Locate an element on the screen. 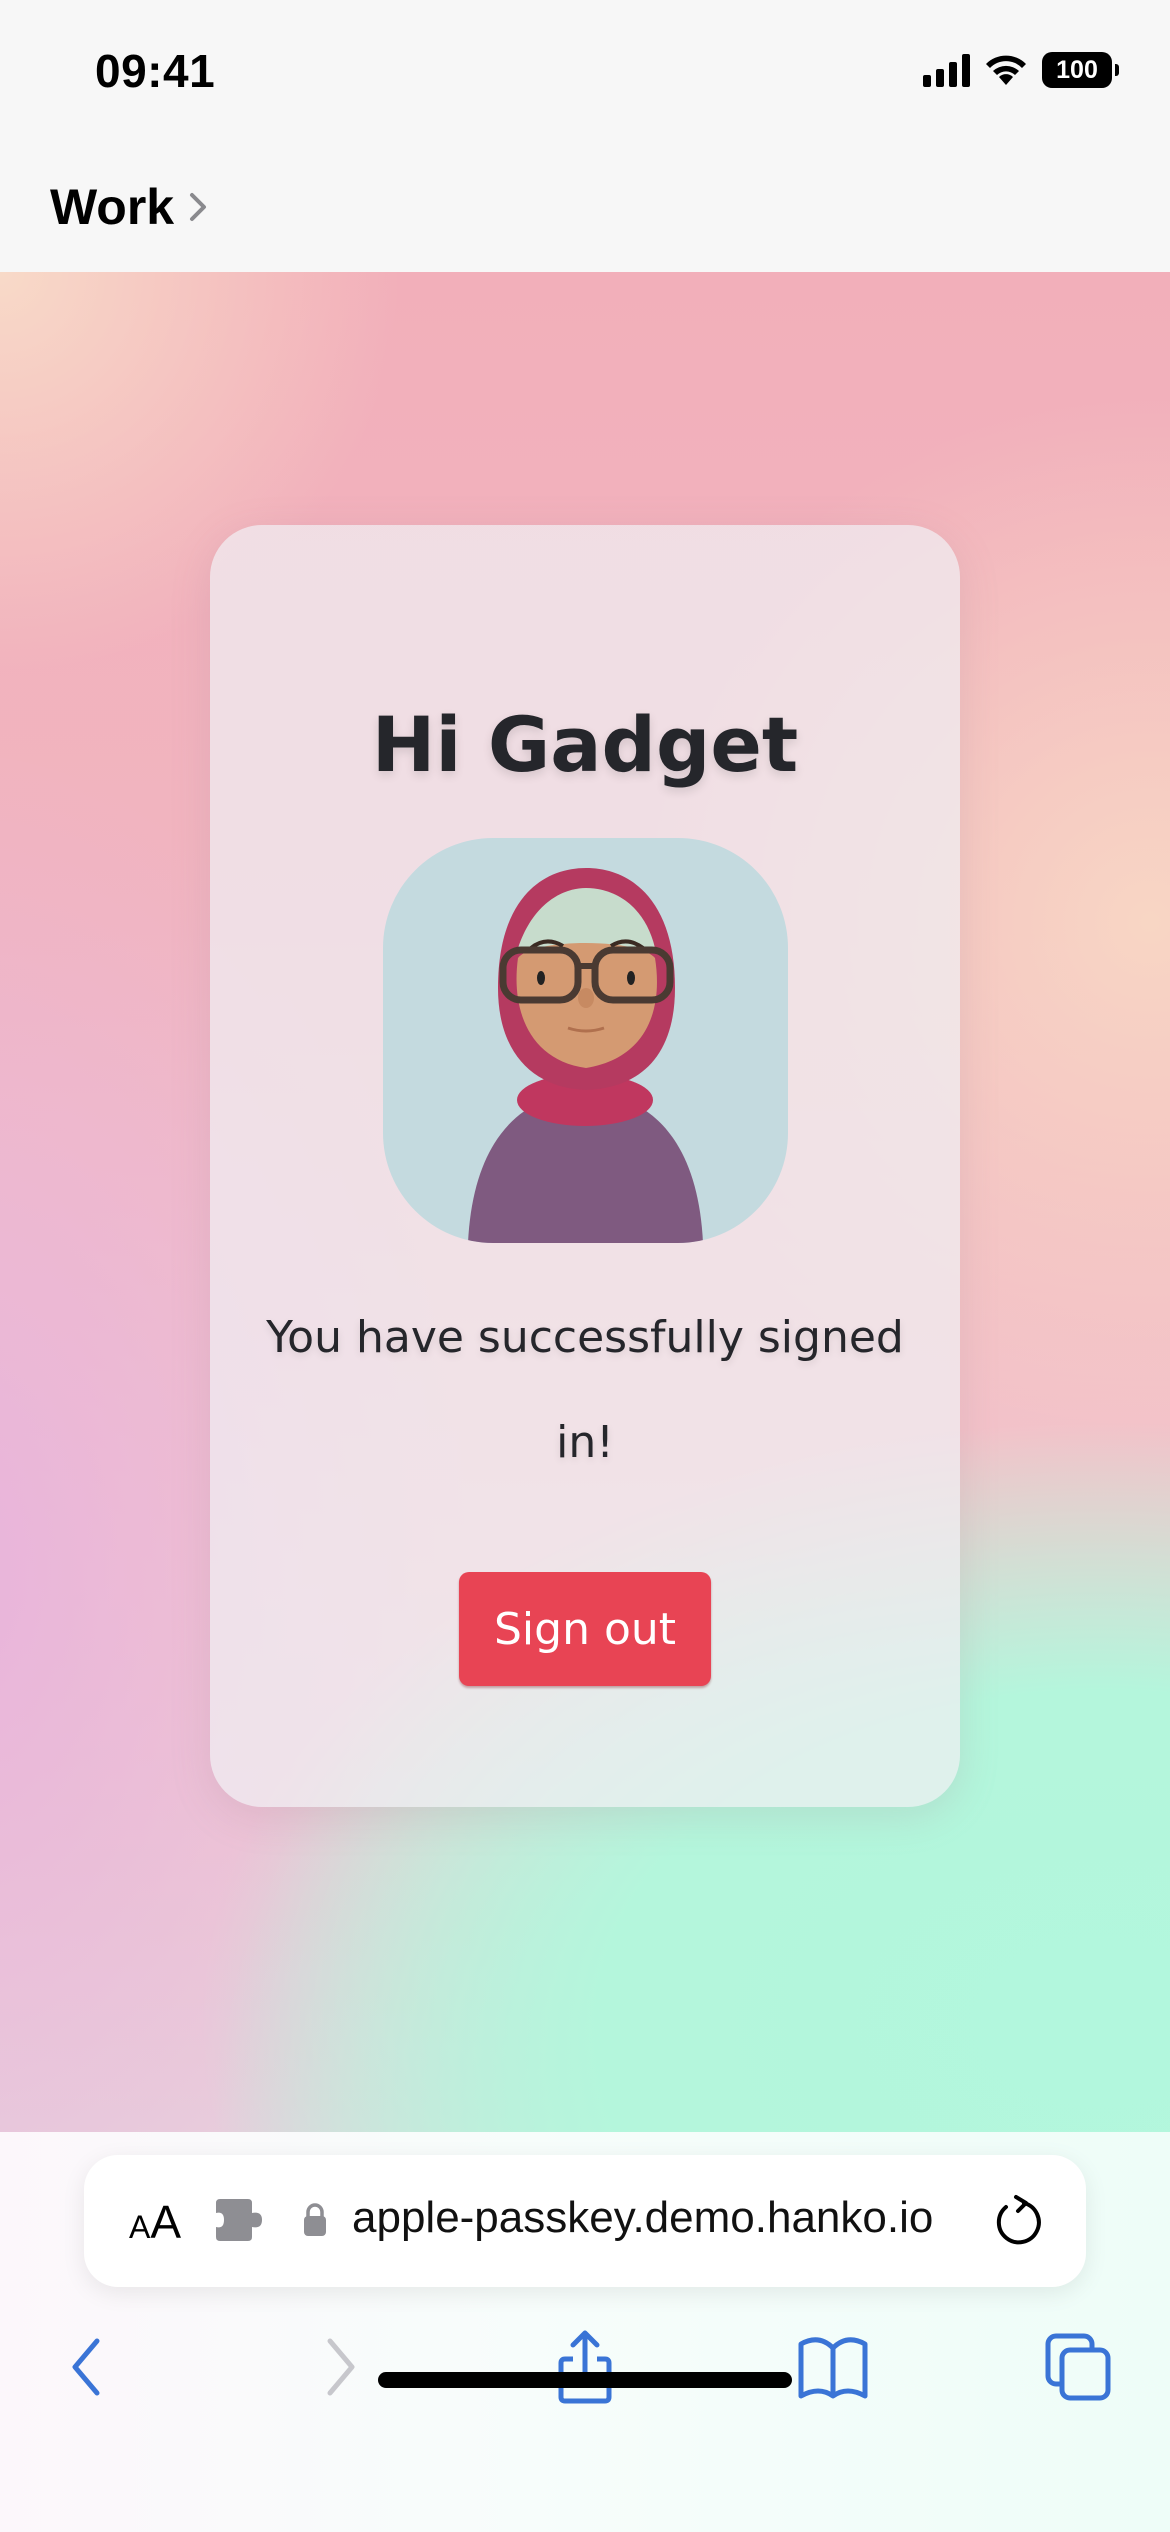 This screenshot has height=2532, width=1170. share-button is located at coordinates (585, 2367).